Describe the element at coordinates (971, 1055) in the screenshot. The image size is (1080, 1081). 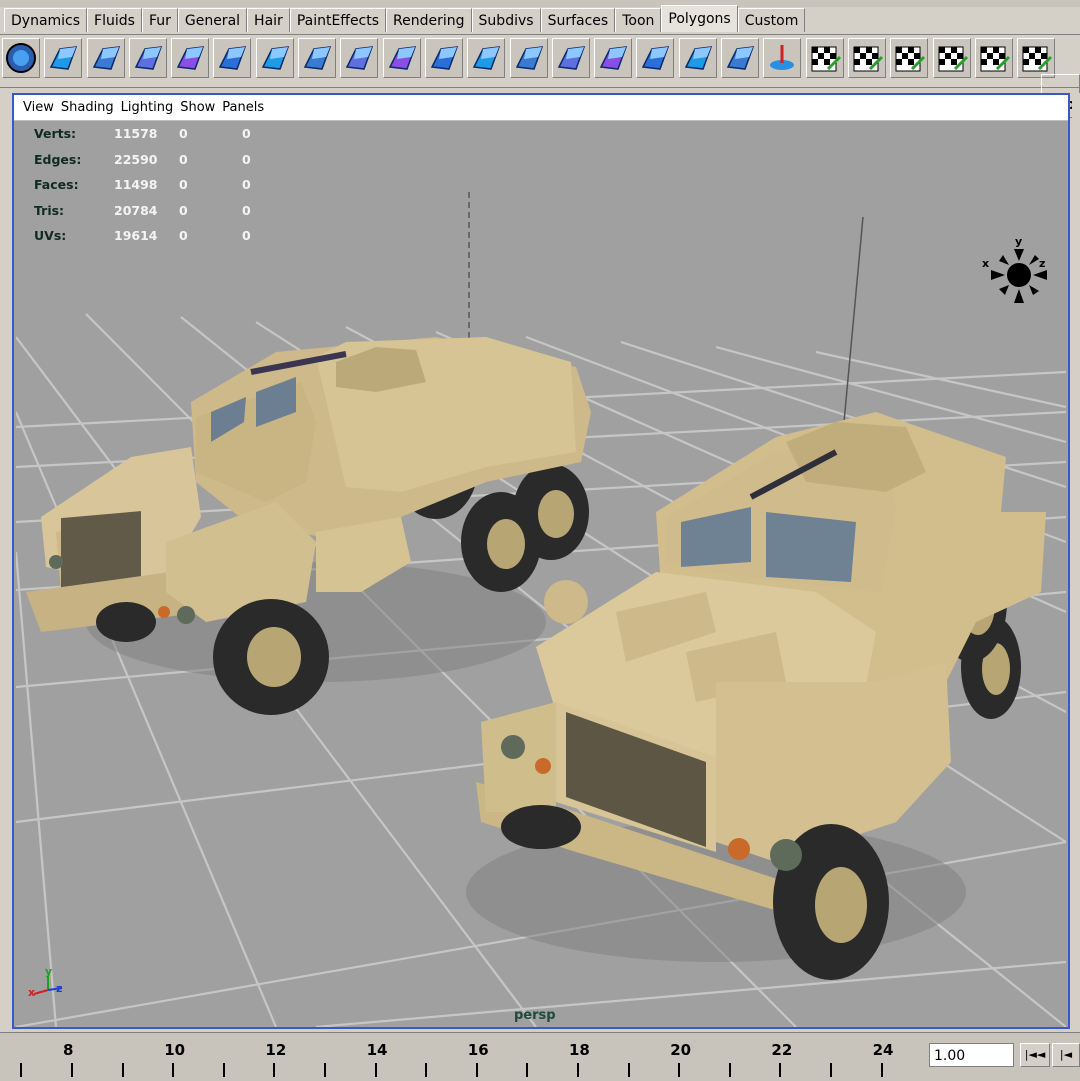
I see `current-frame-field: 1.00` at that location.